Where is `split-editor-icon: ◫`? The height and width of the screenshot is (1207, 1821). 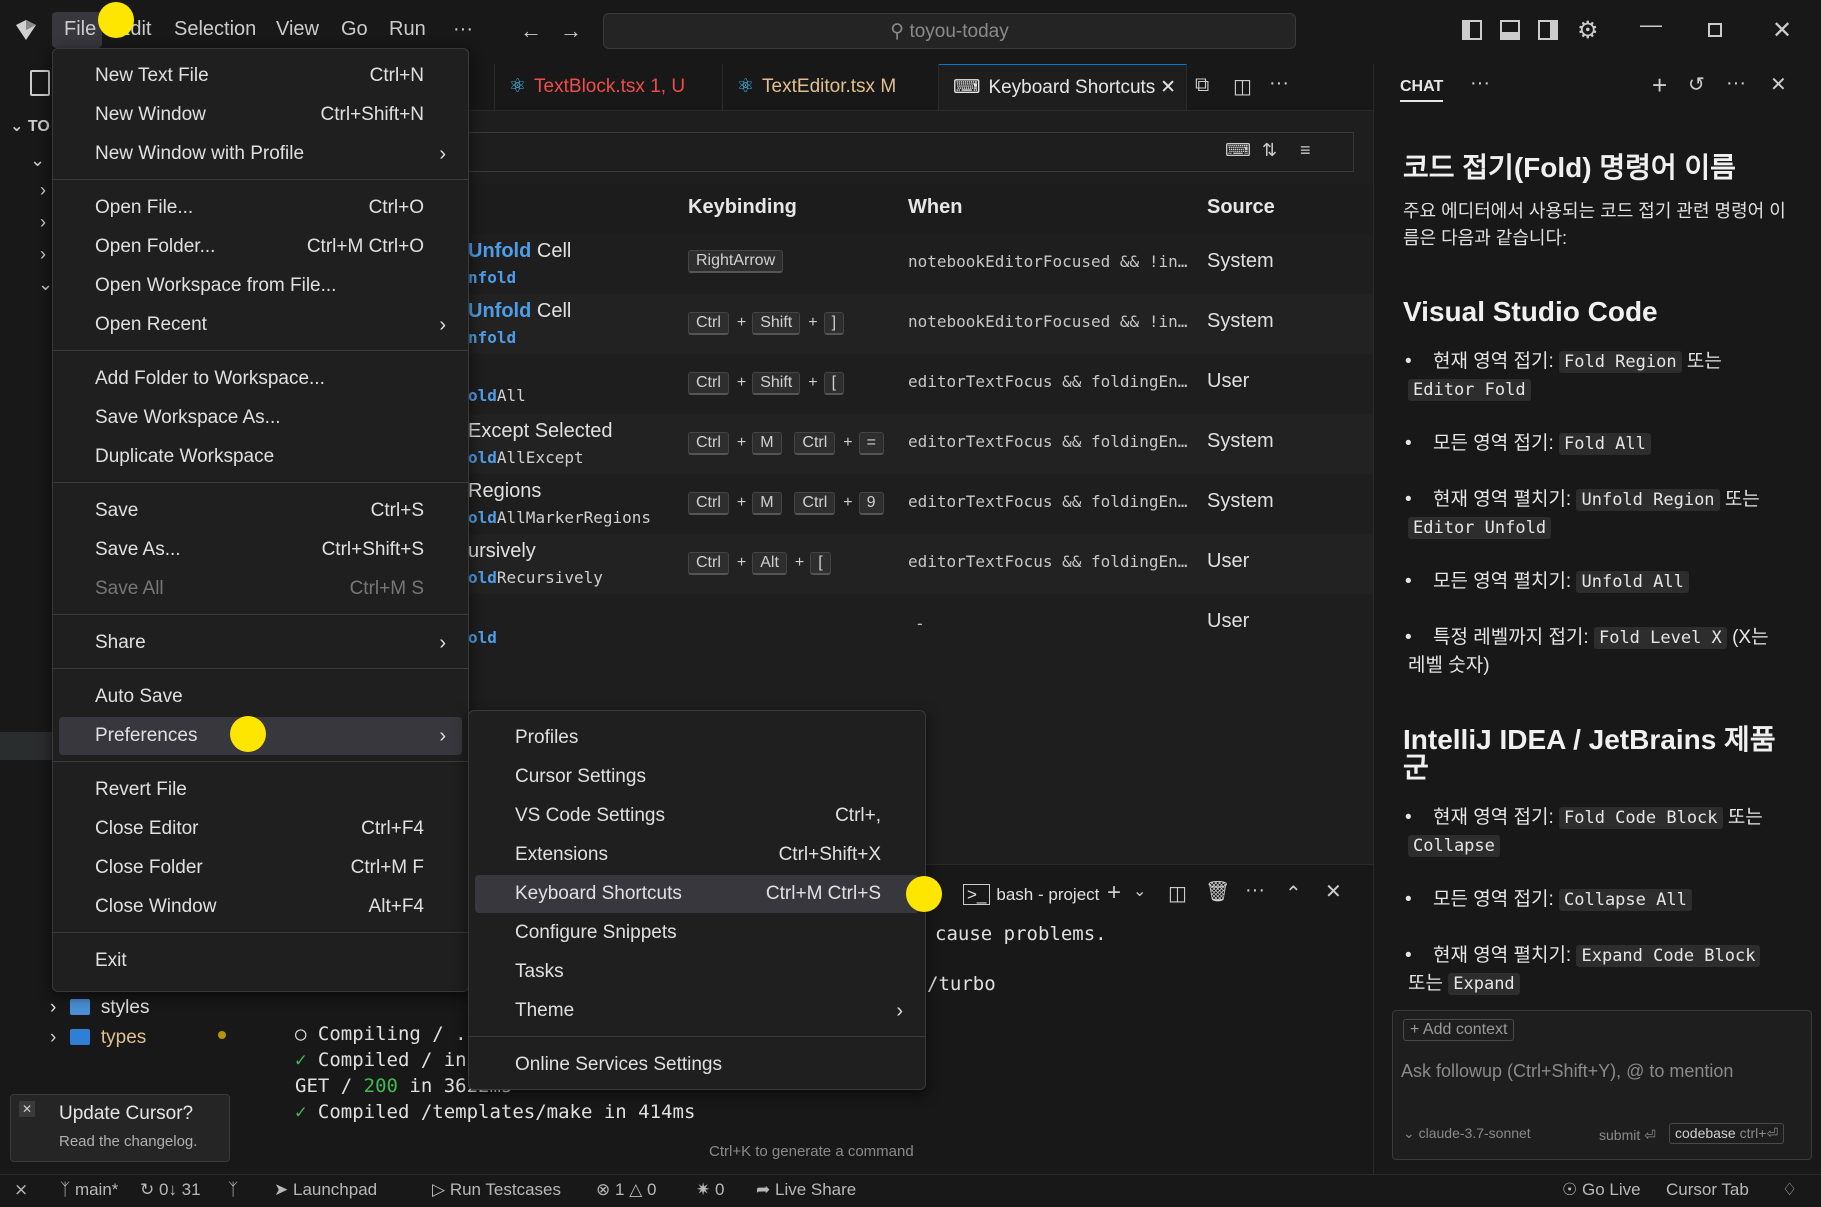
split-editor-icon: ◫ is located at coordinates (1242, 86).